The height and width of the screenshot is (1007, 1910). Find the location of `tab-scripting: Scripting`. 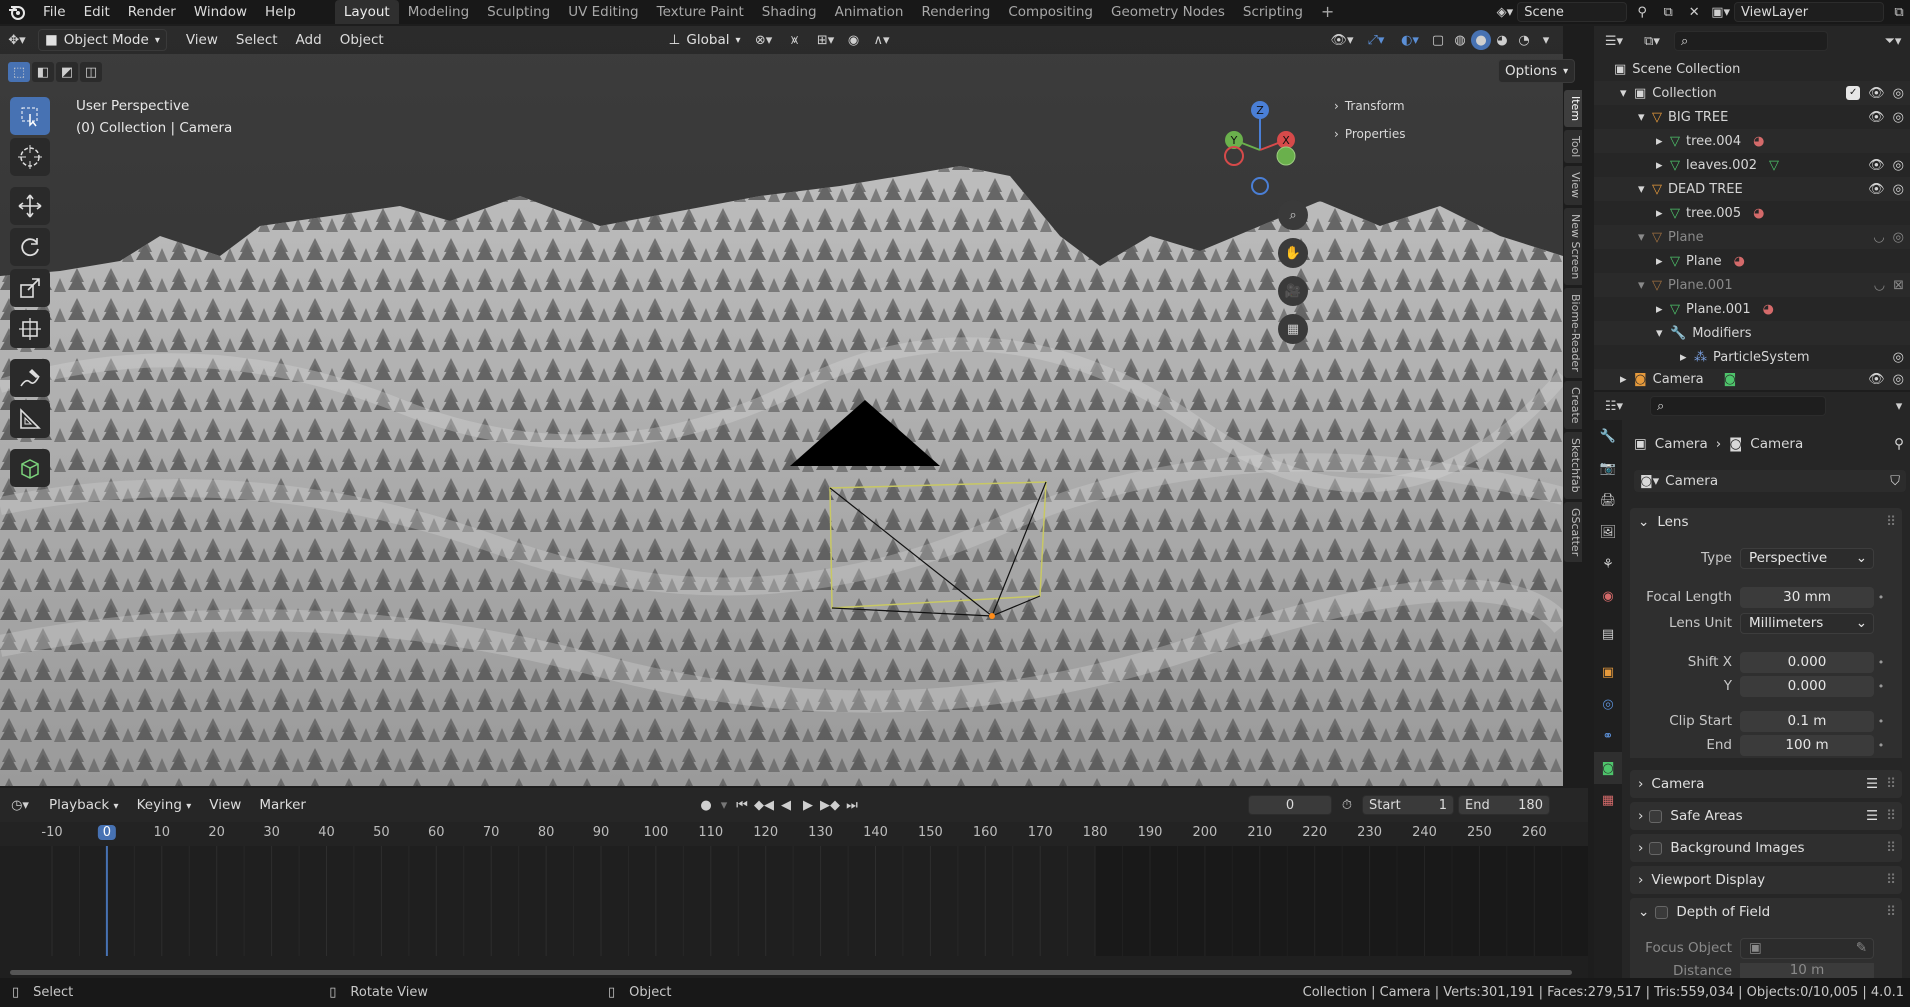

tab-scripting: Scripting is located at coordinates (1273, 12).